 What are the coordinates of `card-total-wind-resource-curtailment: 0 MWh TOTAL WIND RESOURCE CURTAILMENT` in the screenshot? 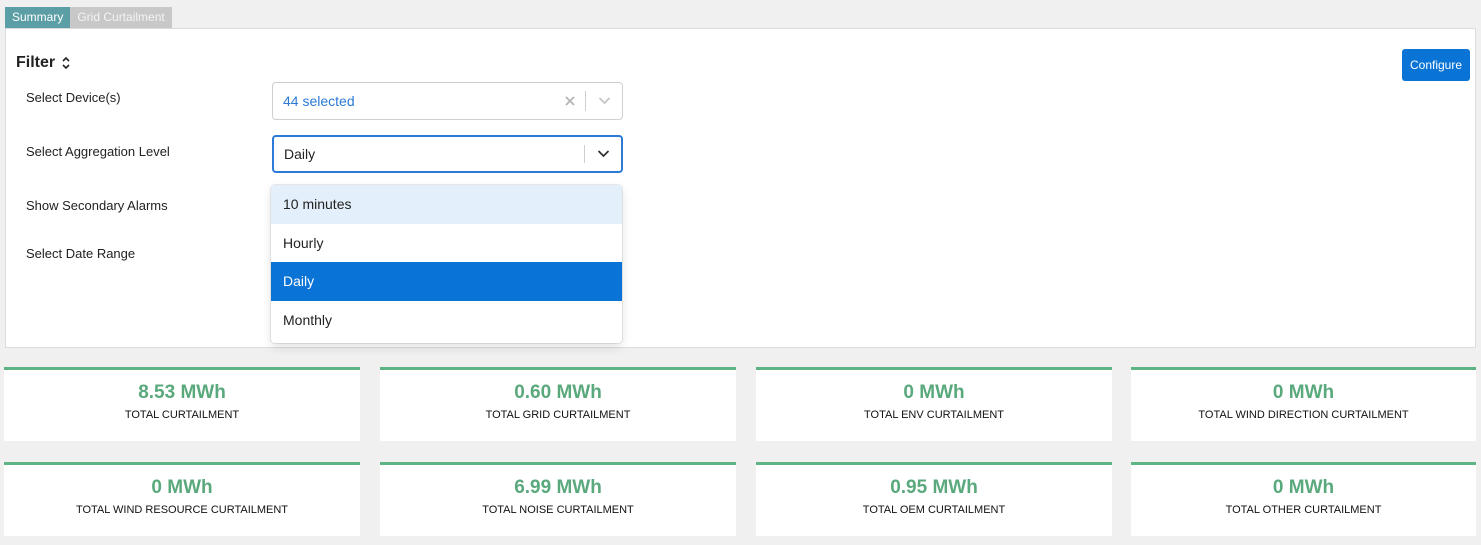 It's located at (182, 499).